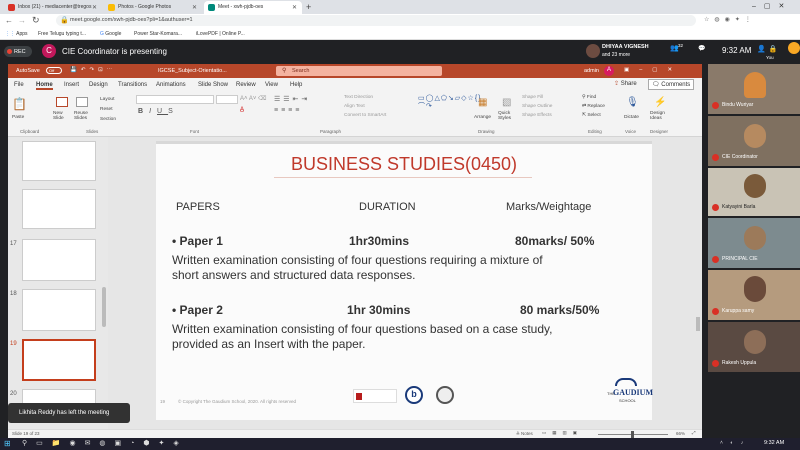 Image resolution: width=800 pixels, height=450 pixels. What do you see at coordinates (44, 86) in the screenshot?
I see `tab-home: Home` at bounding box center [44, 86].